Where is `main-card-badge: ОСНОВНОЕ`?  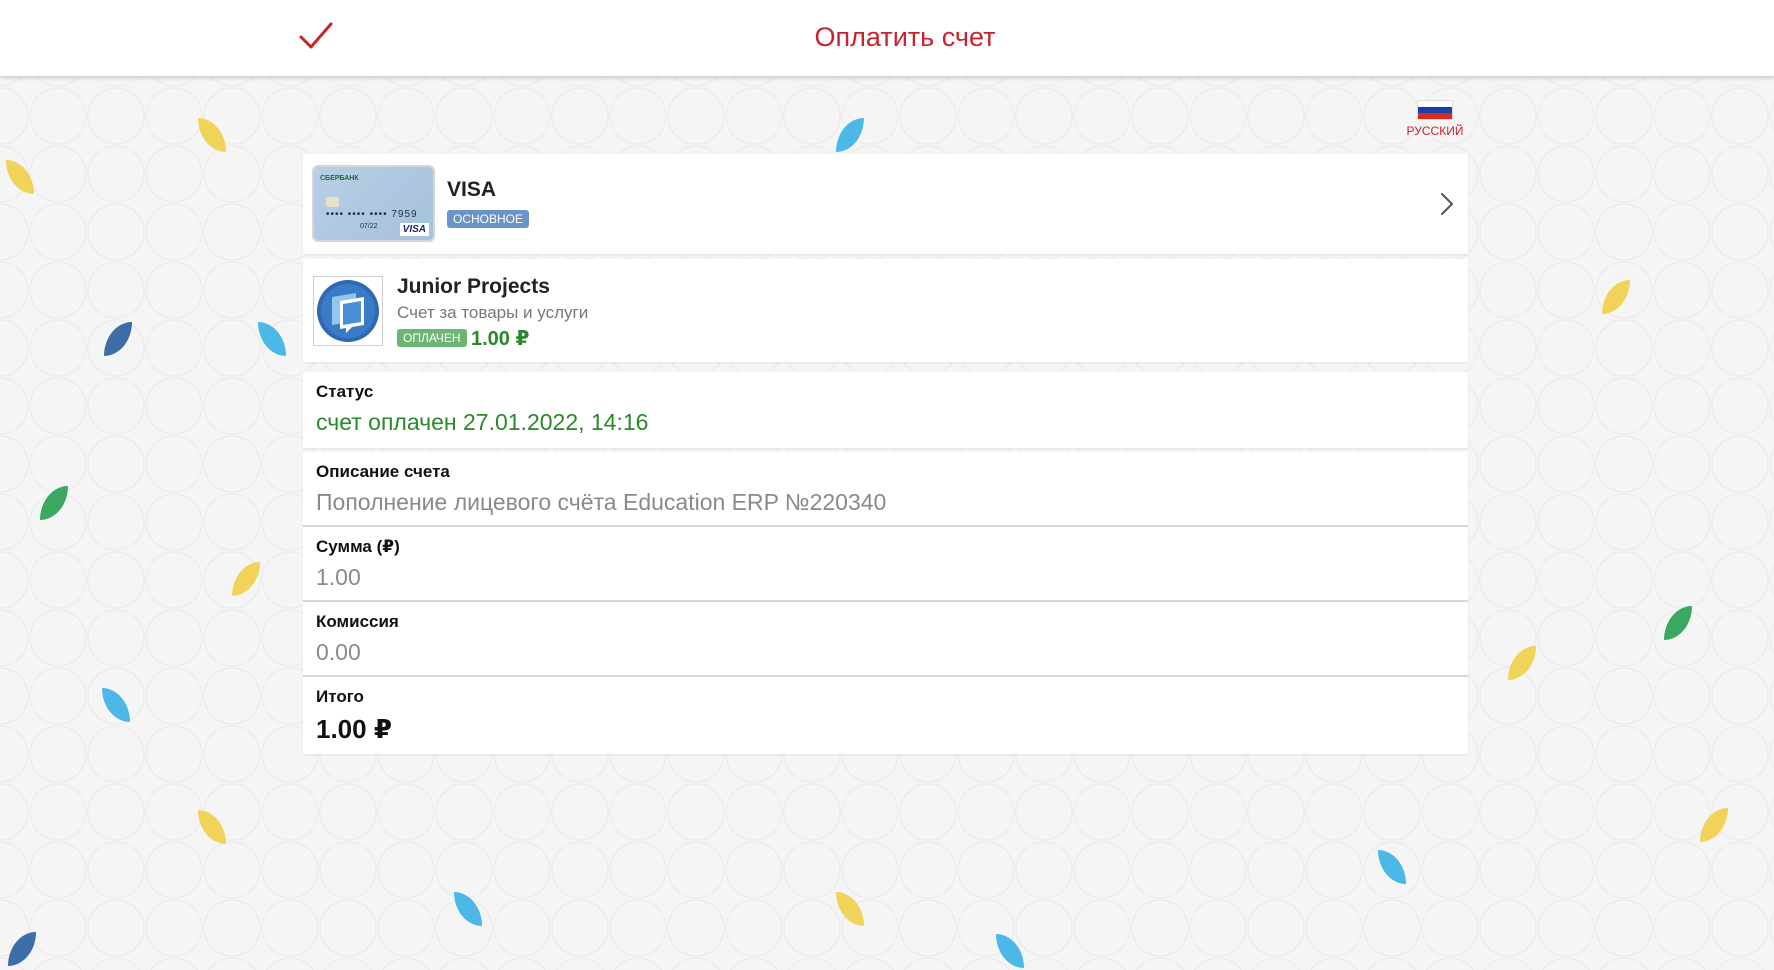
main-card-badge: ОСНОВНОЕ is located at coordinates (488, 219).